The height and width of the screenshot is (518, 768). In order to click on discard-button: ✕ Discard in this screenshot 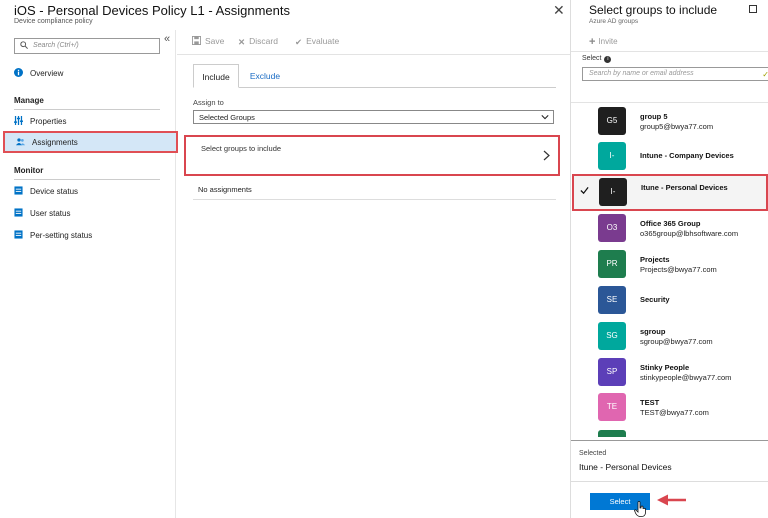, I will do `click(258, 42)`.